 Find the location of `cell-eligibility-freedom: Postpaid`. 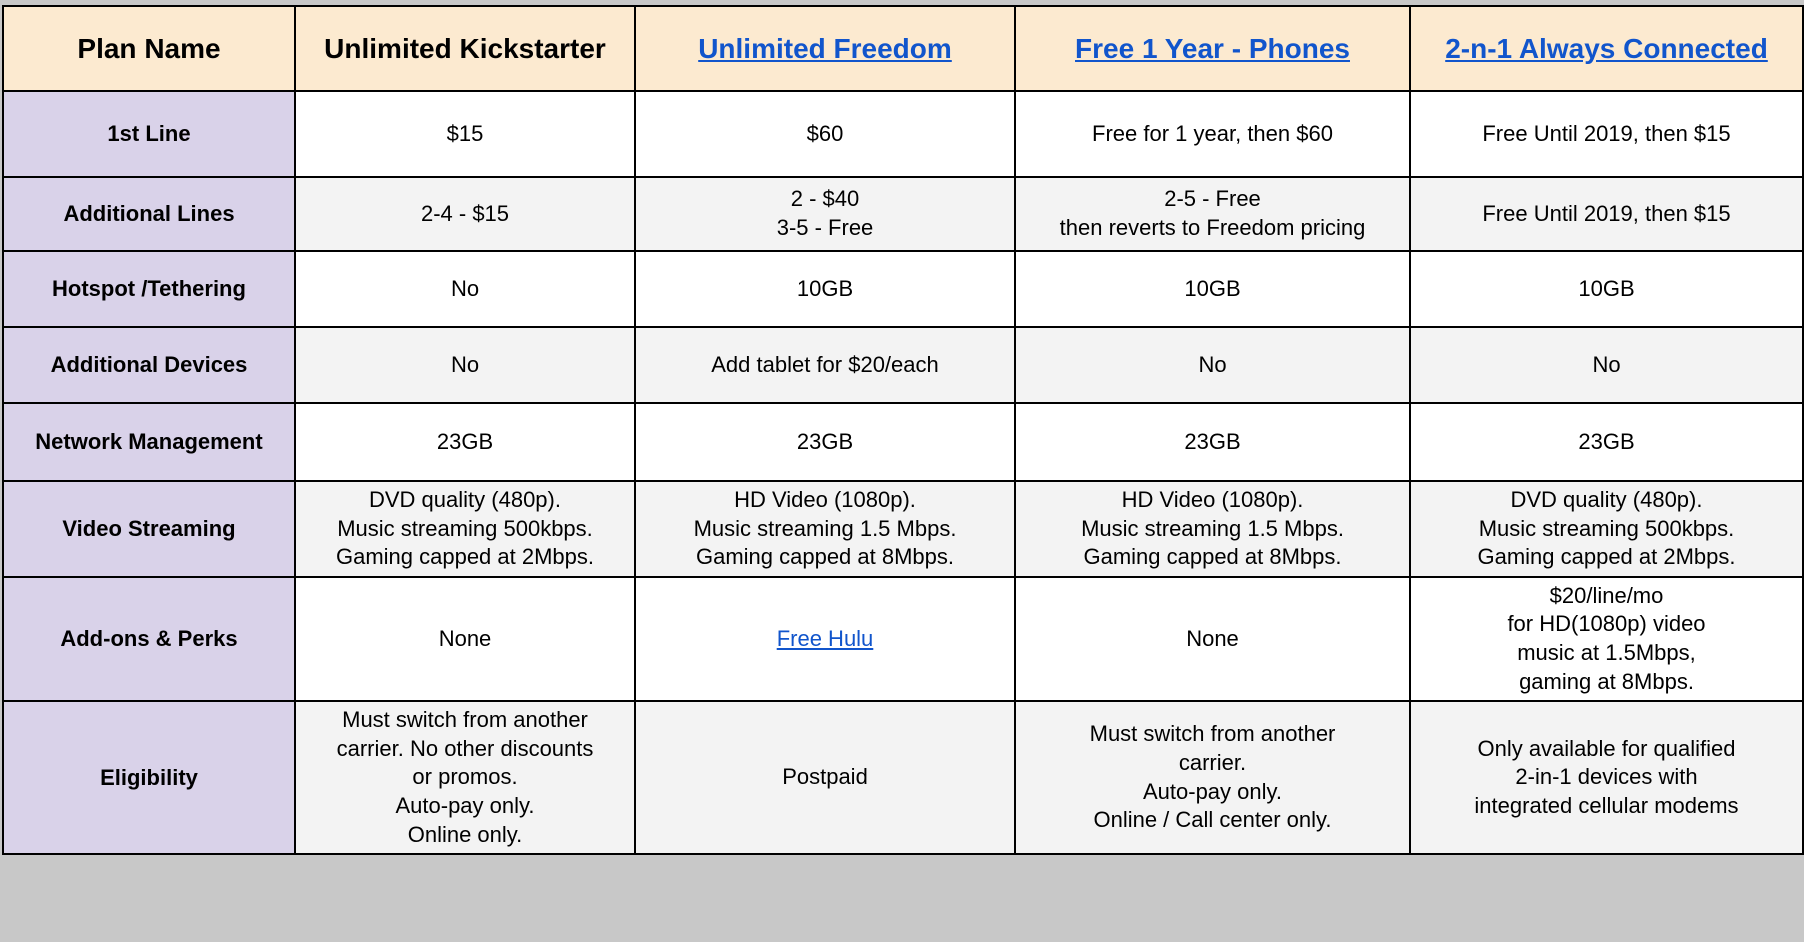

cell-eligibility-freedom: Postpaid is located at coordinates (825, 778).